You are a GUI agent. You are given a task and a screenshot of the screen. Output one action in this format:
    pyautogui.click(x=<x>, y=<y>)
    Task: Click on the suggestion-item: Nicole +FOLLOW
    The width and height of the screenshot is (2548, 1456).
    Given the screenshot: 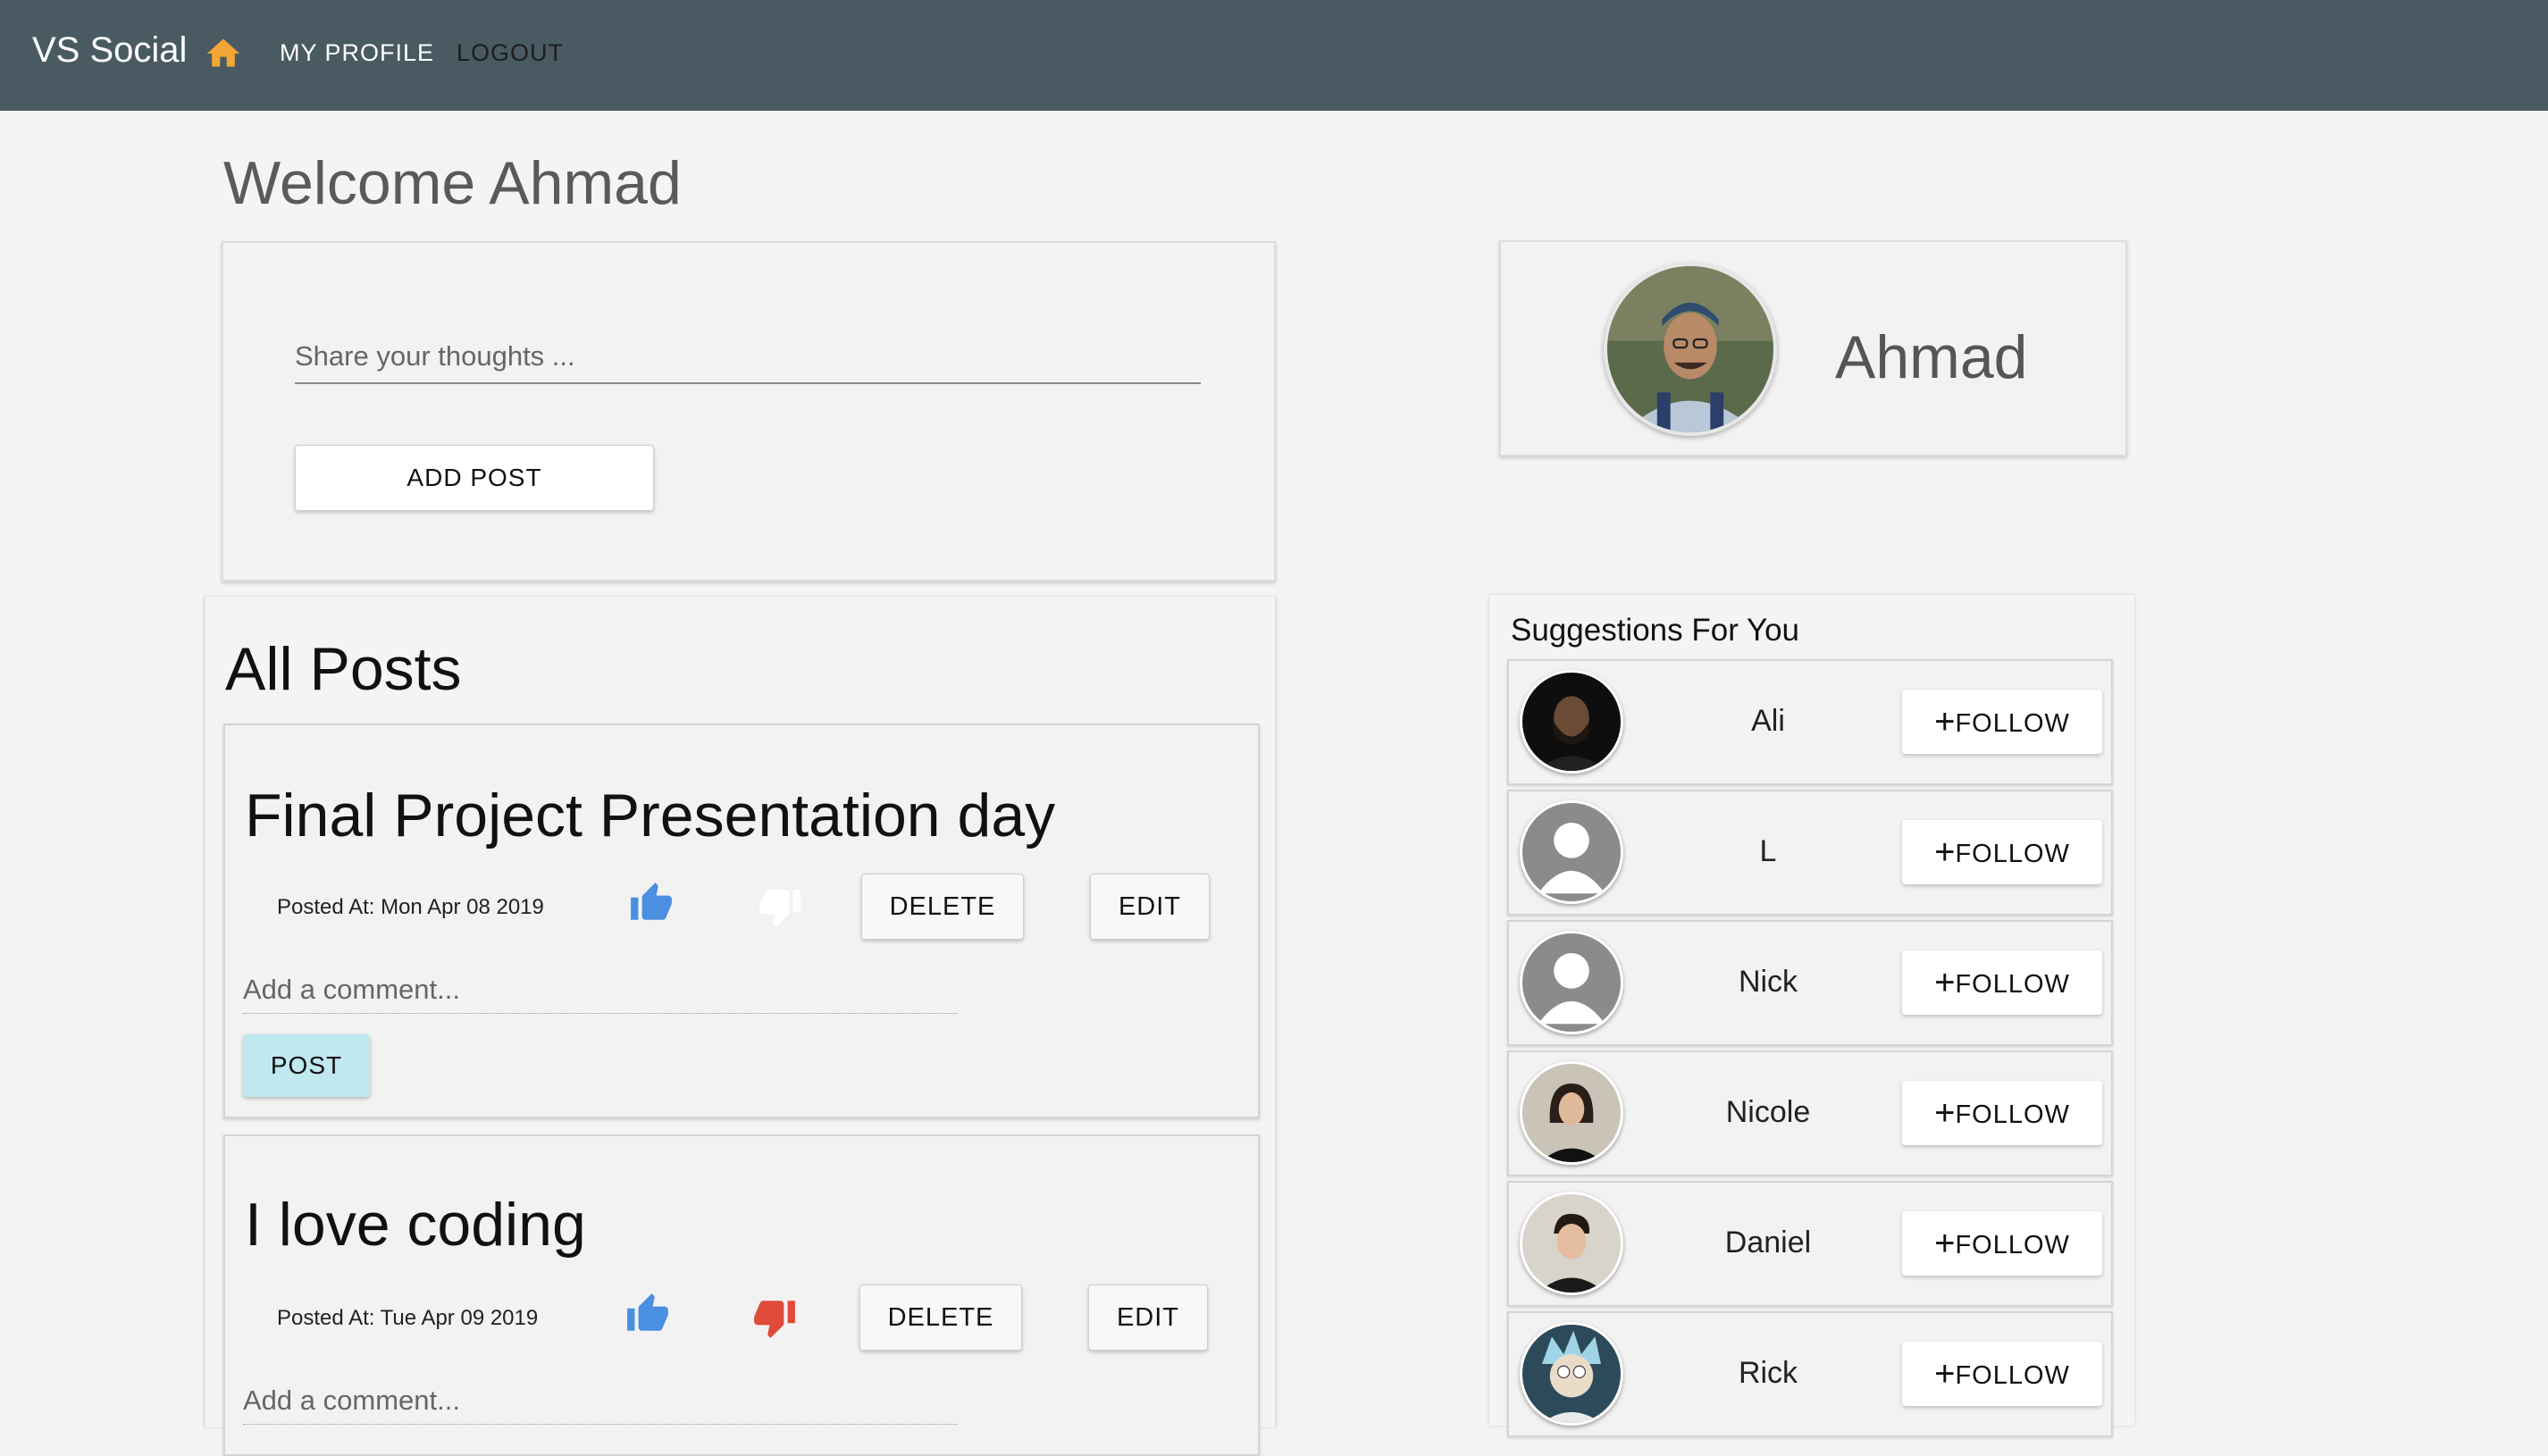 What is the action you would take?
    pyautogui.click(x=1810, y=1113)
    